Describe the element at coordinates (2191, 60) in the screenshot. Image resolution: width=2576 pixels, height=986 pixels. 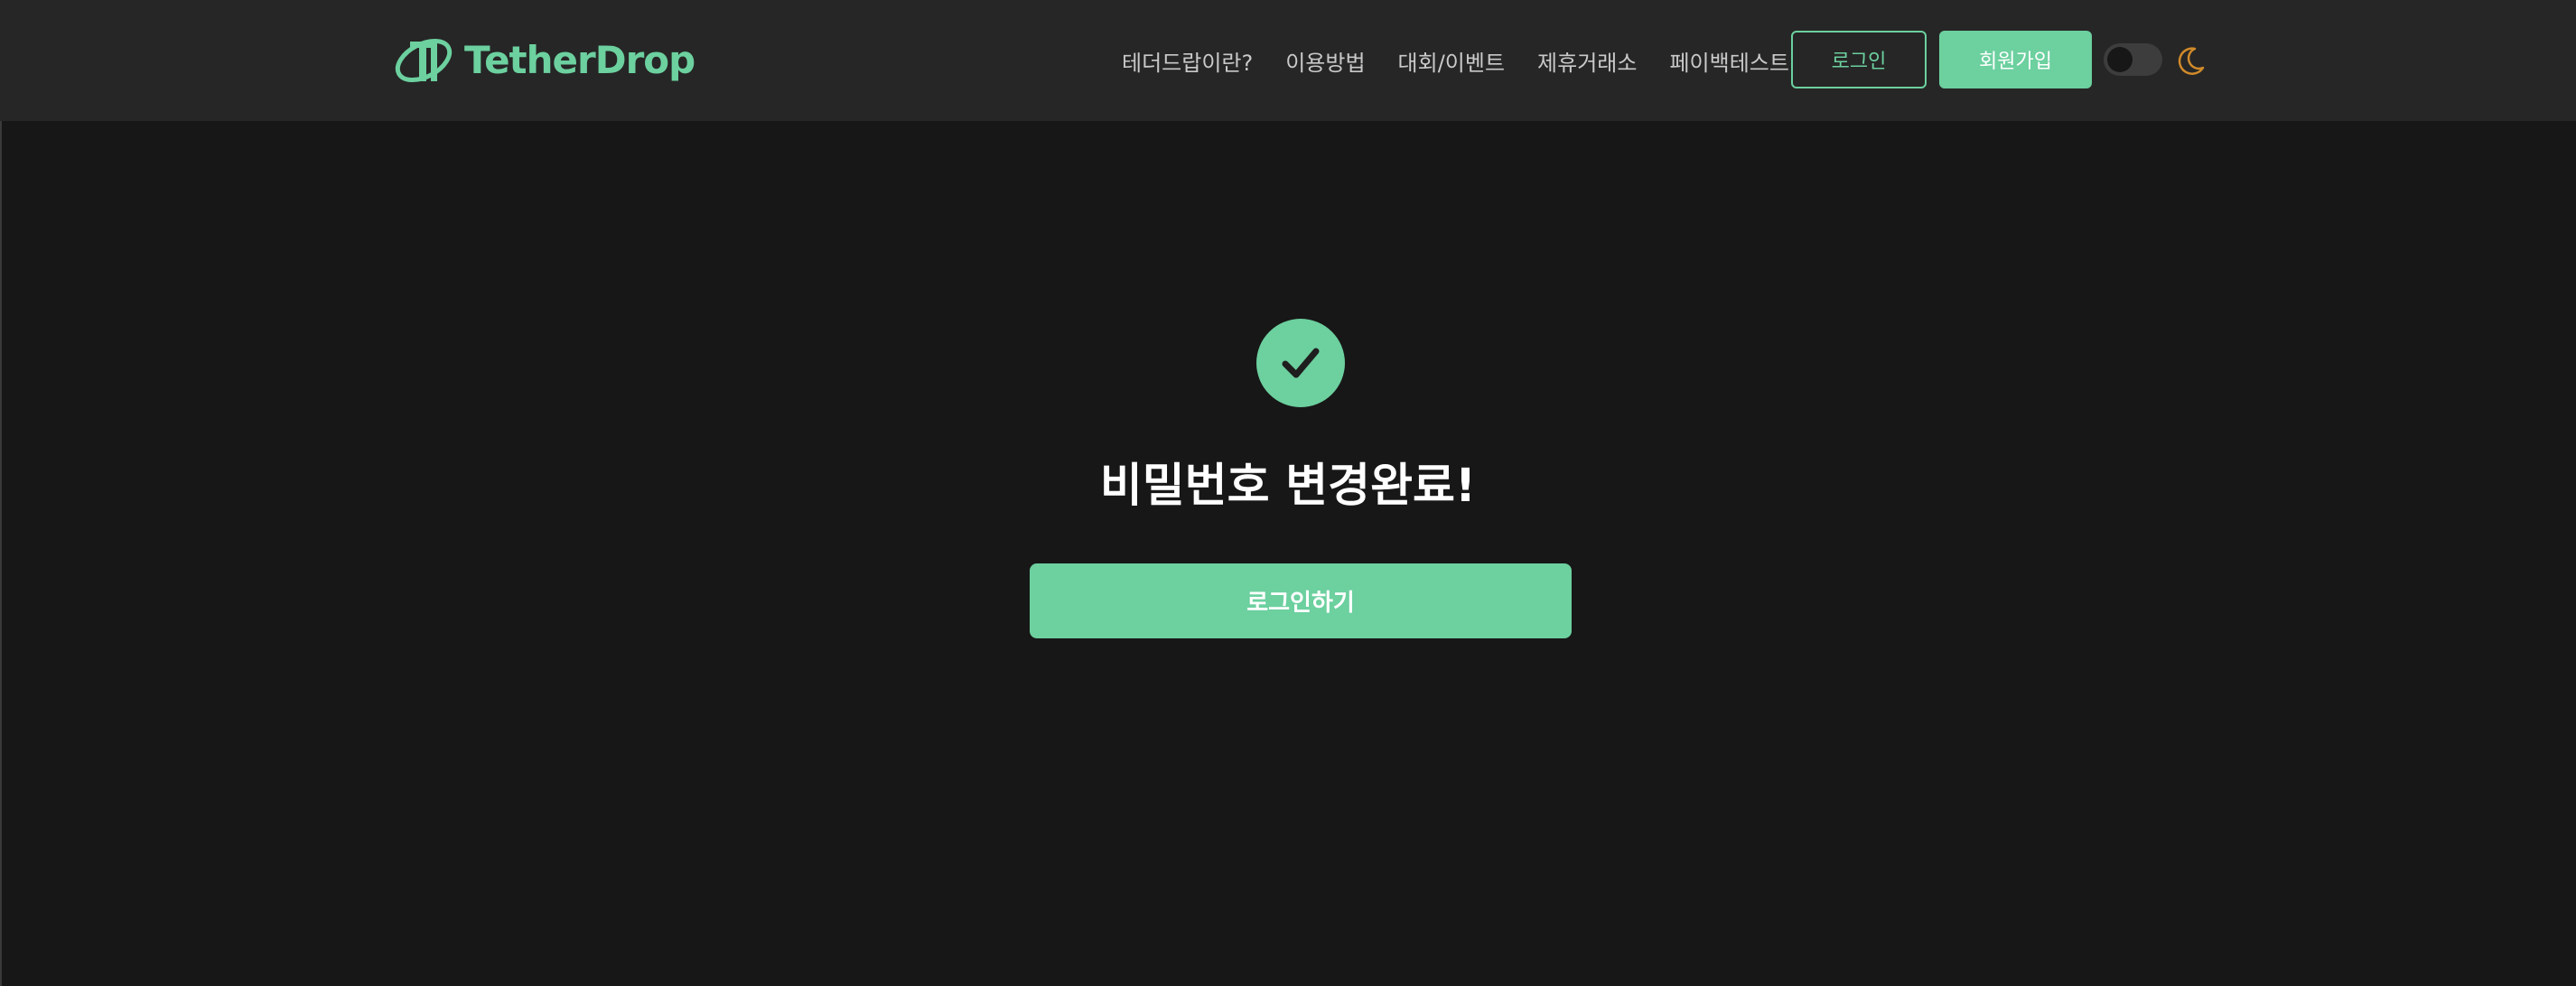
I see `moon-icon` at that location.